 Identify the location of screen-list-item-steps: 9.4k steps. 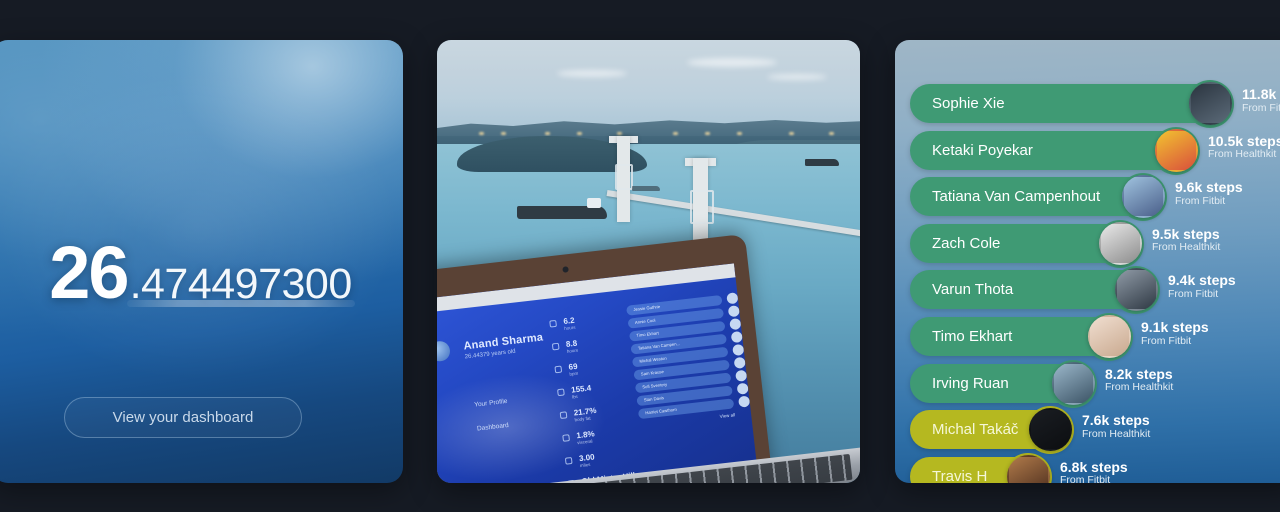
(756, 385).